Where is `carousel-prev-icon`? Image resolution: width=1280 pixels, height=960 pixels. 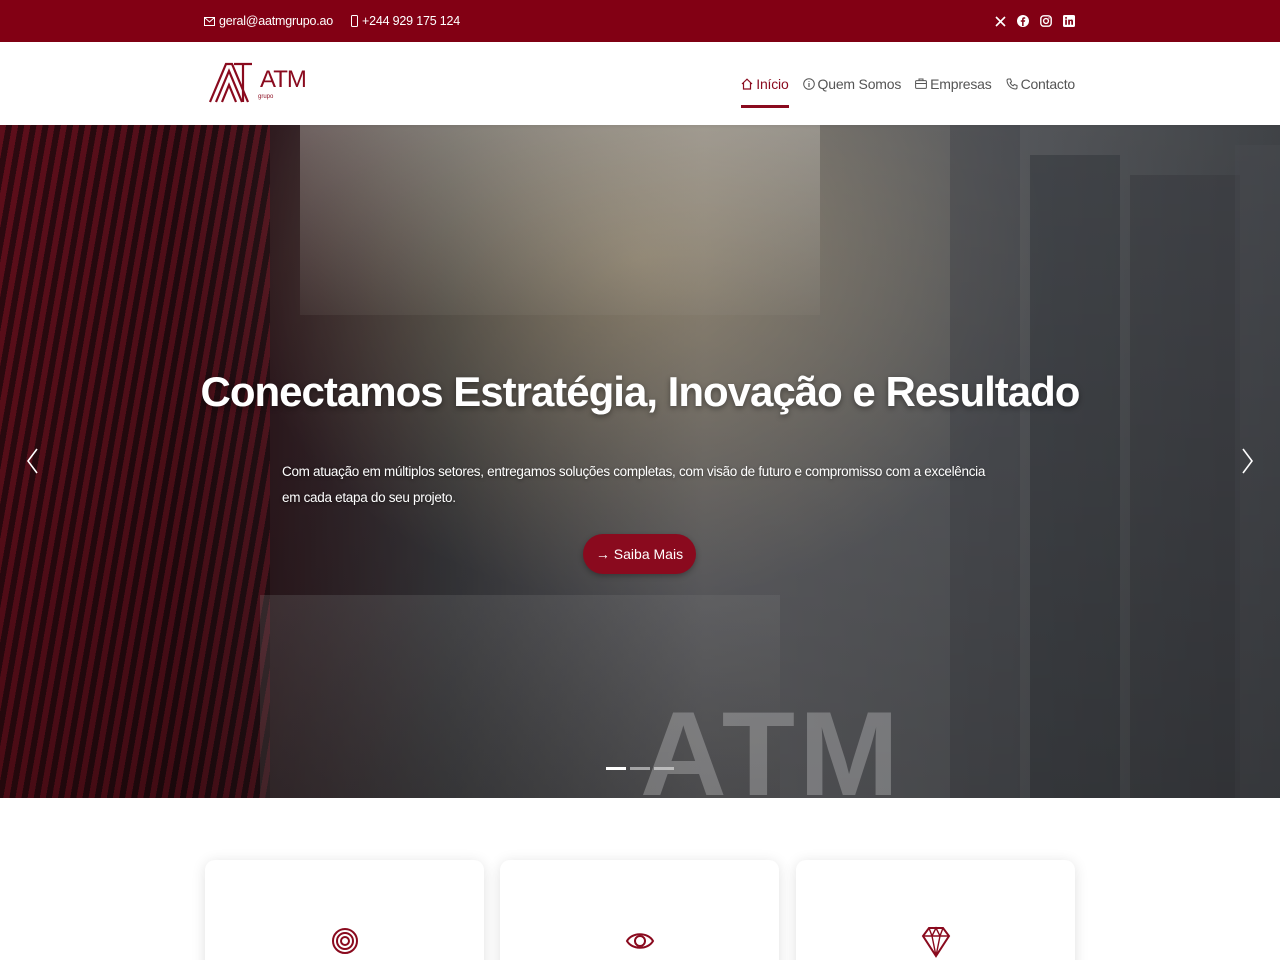 carousel-prev-icon is located at coordinates (32, 461).